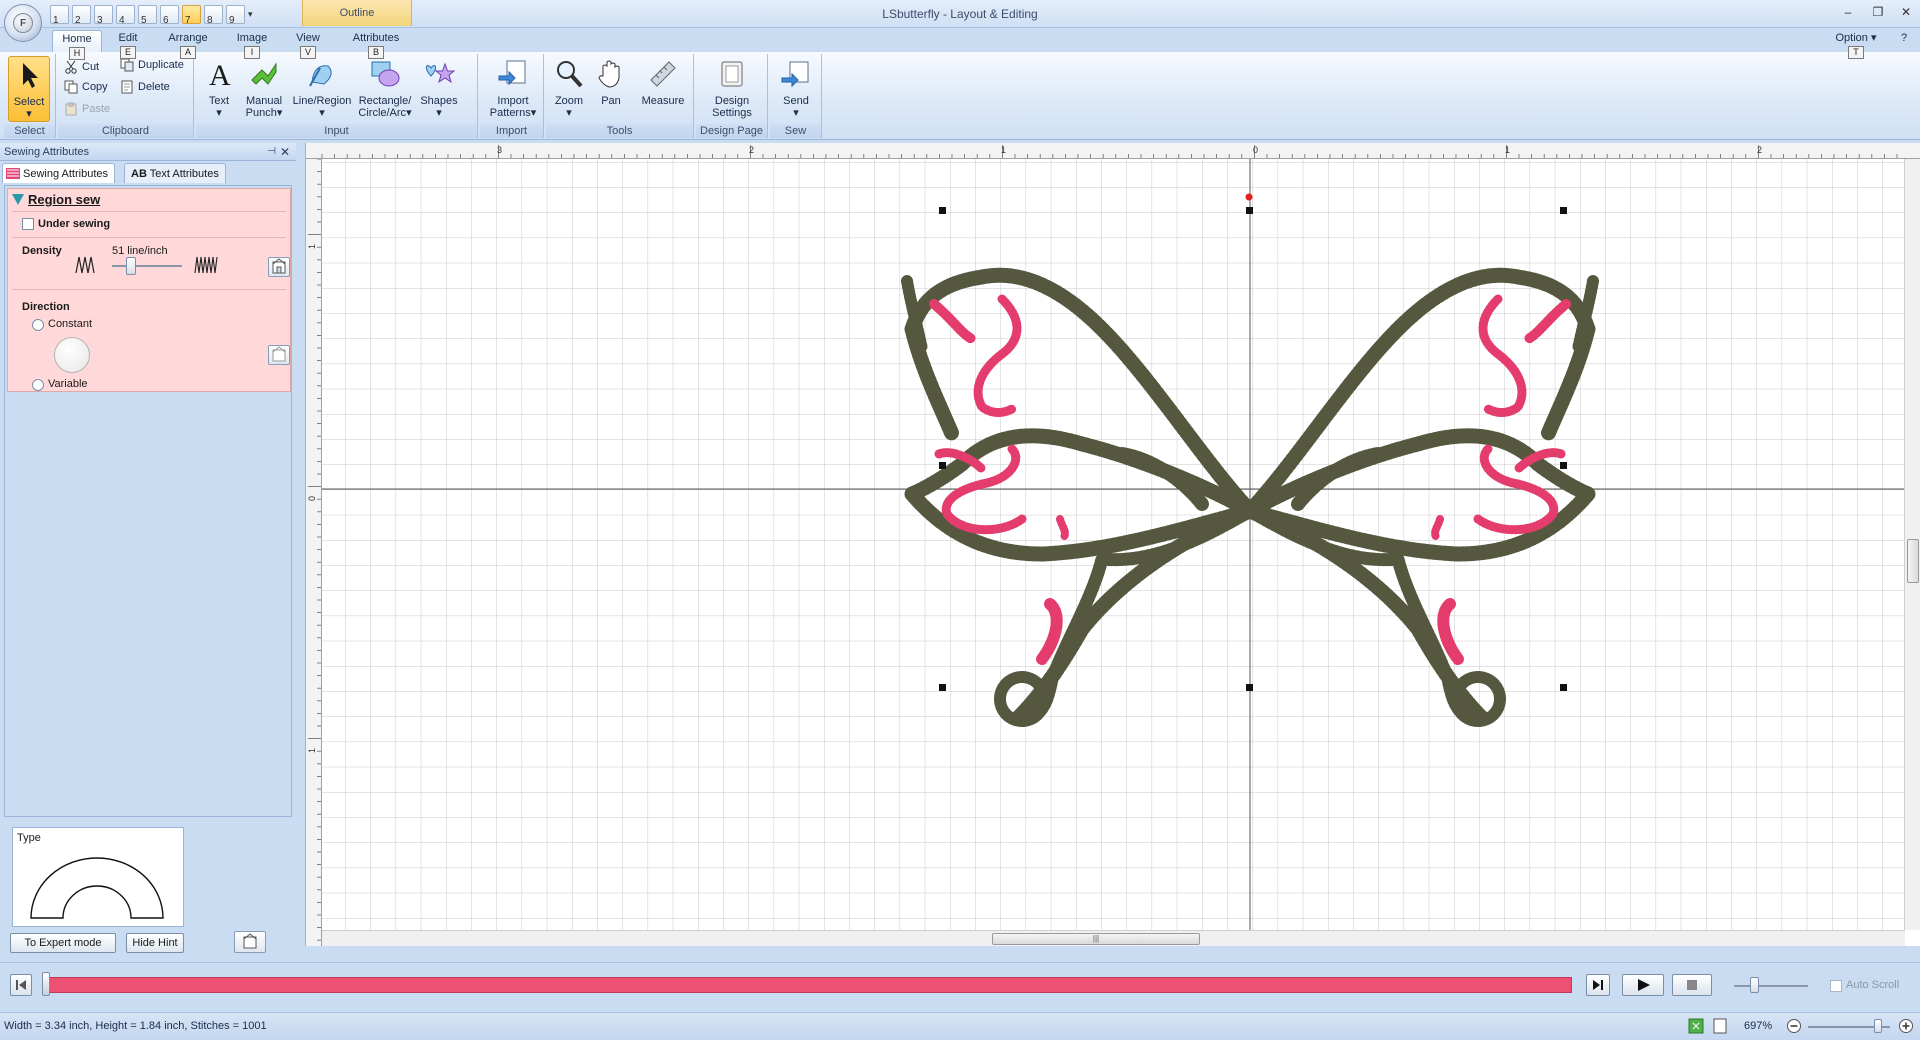 The image size is (1920, 1040). What do you see at coordinates (139, 174) in the screenshot?
I see `ab-icon: AB` at bounding box center [139, 174].